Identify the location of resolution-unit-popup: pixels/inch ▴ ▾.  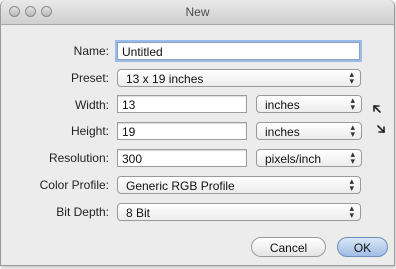
(309, 158).